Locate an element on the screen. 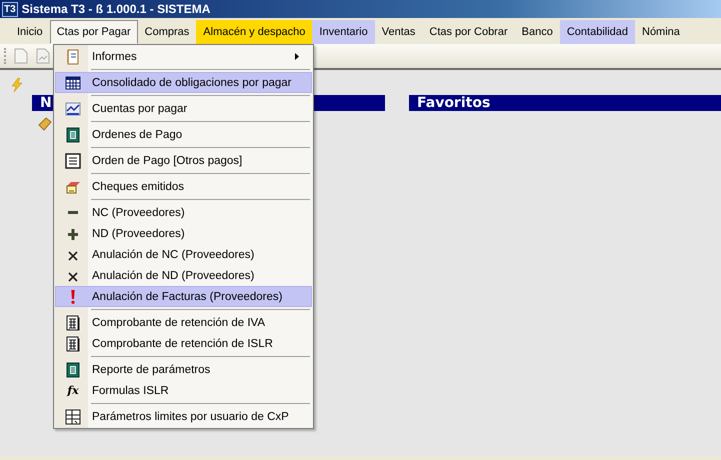 The image size is (721, 460). menu-option-label: Comprobante de retención de IVA is located at coordinates (179, 322).